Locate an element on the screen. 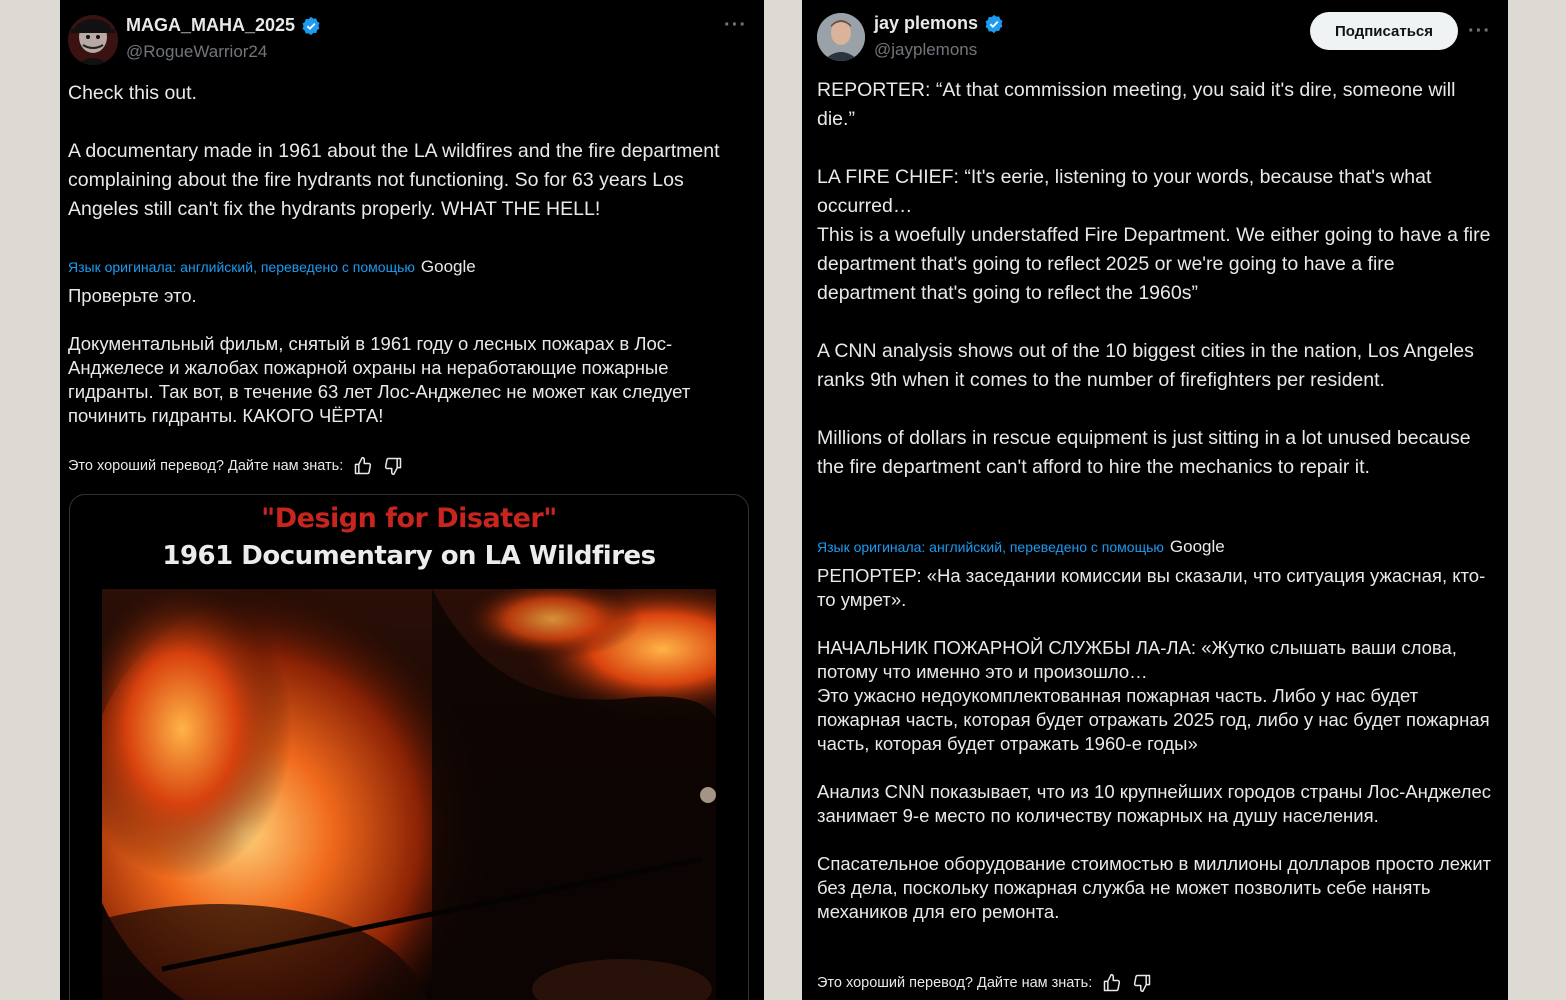  left-display-name: MAGA_MAHA_2025 is located at coordinates (223, 25).